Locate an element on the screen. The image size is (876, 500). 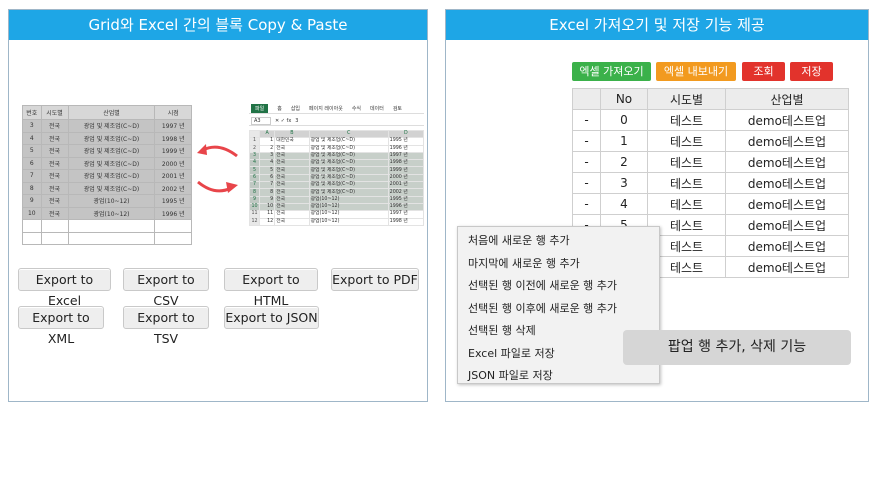
export-html-button: Export to HTML is located at coordinates (271, 288).